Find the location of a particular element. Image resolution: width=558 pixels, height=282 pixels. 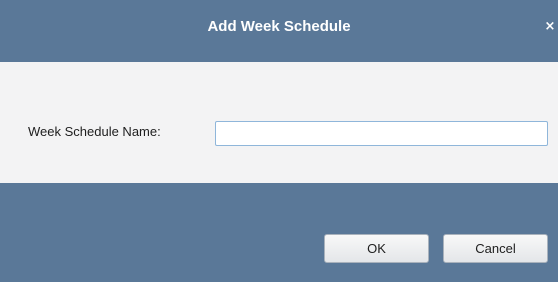

dialog-title: Add Week Schedule is located at coordinates (279, 26).